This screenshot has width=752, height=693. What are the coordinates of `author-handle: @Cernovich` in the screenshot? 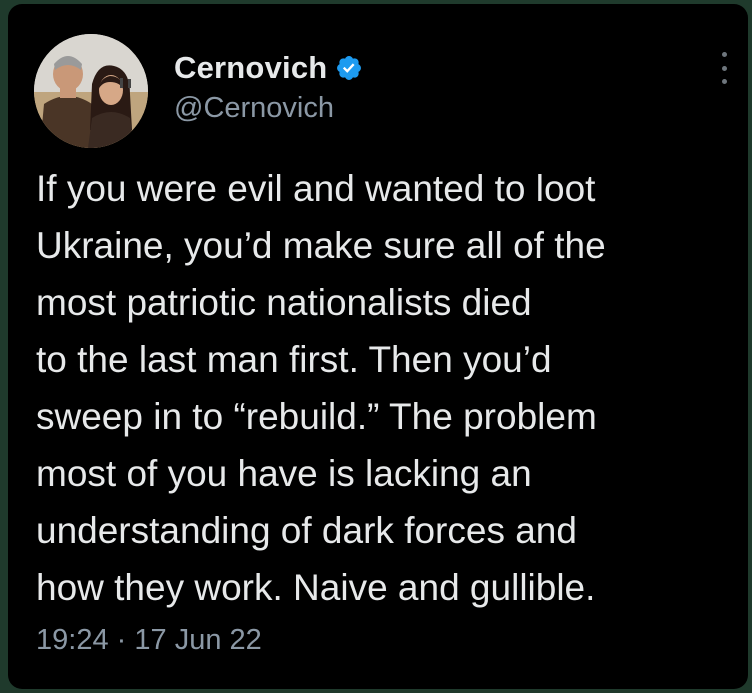 It's located at (254, 108).